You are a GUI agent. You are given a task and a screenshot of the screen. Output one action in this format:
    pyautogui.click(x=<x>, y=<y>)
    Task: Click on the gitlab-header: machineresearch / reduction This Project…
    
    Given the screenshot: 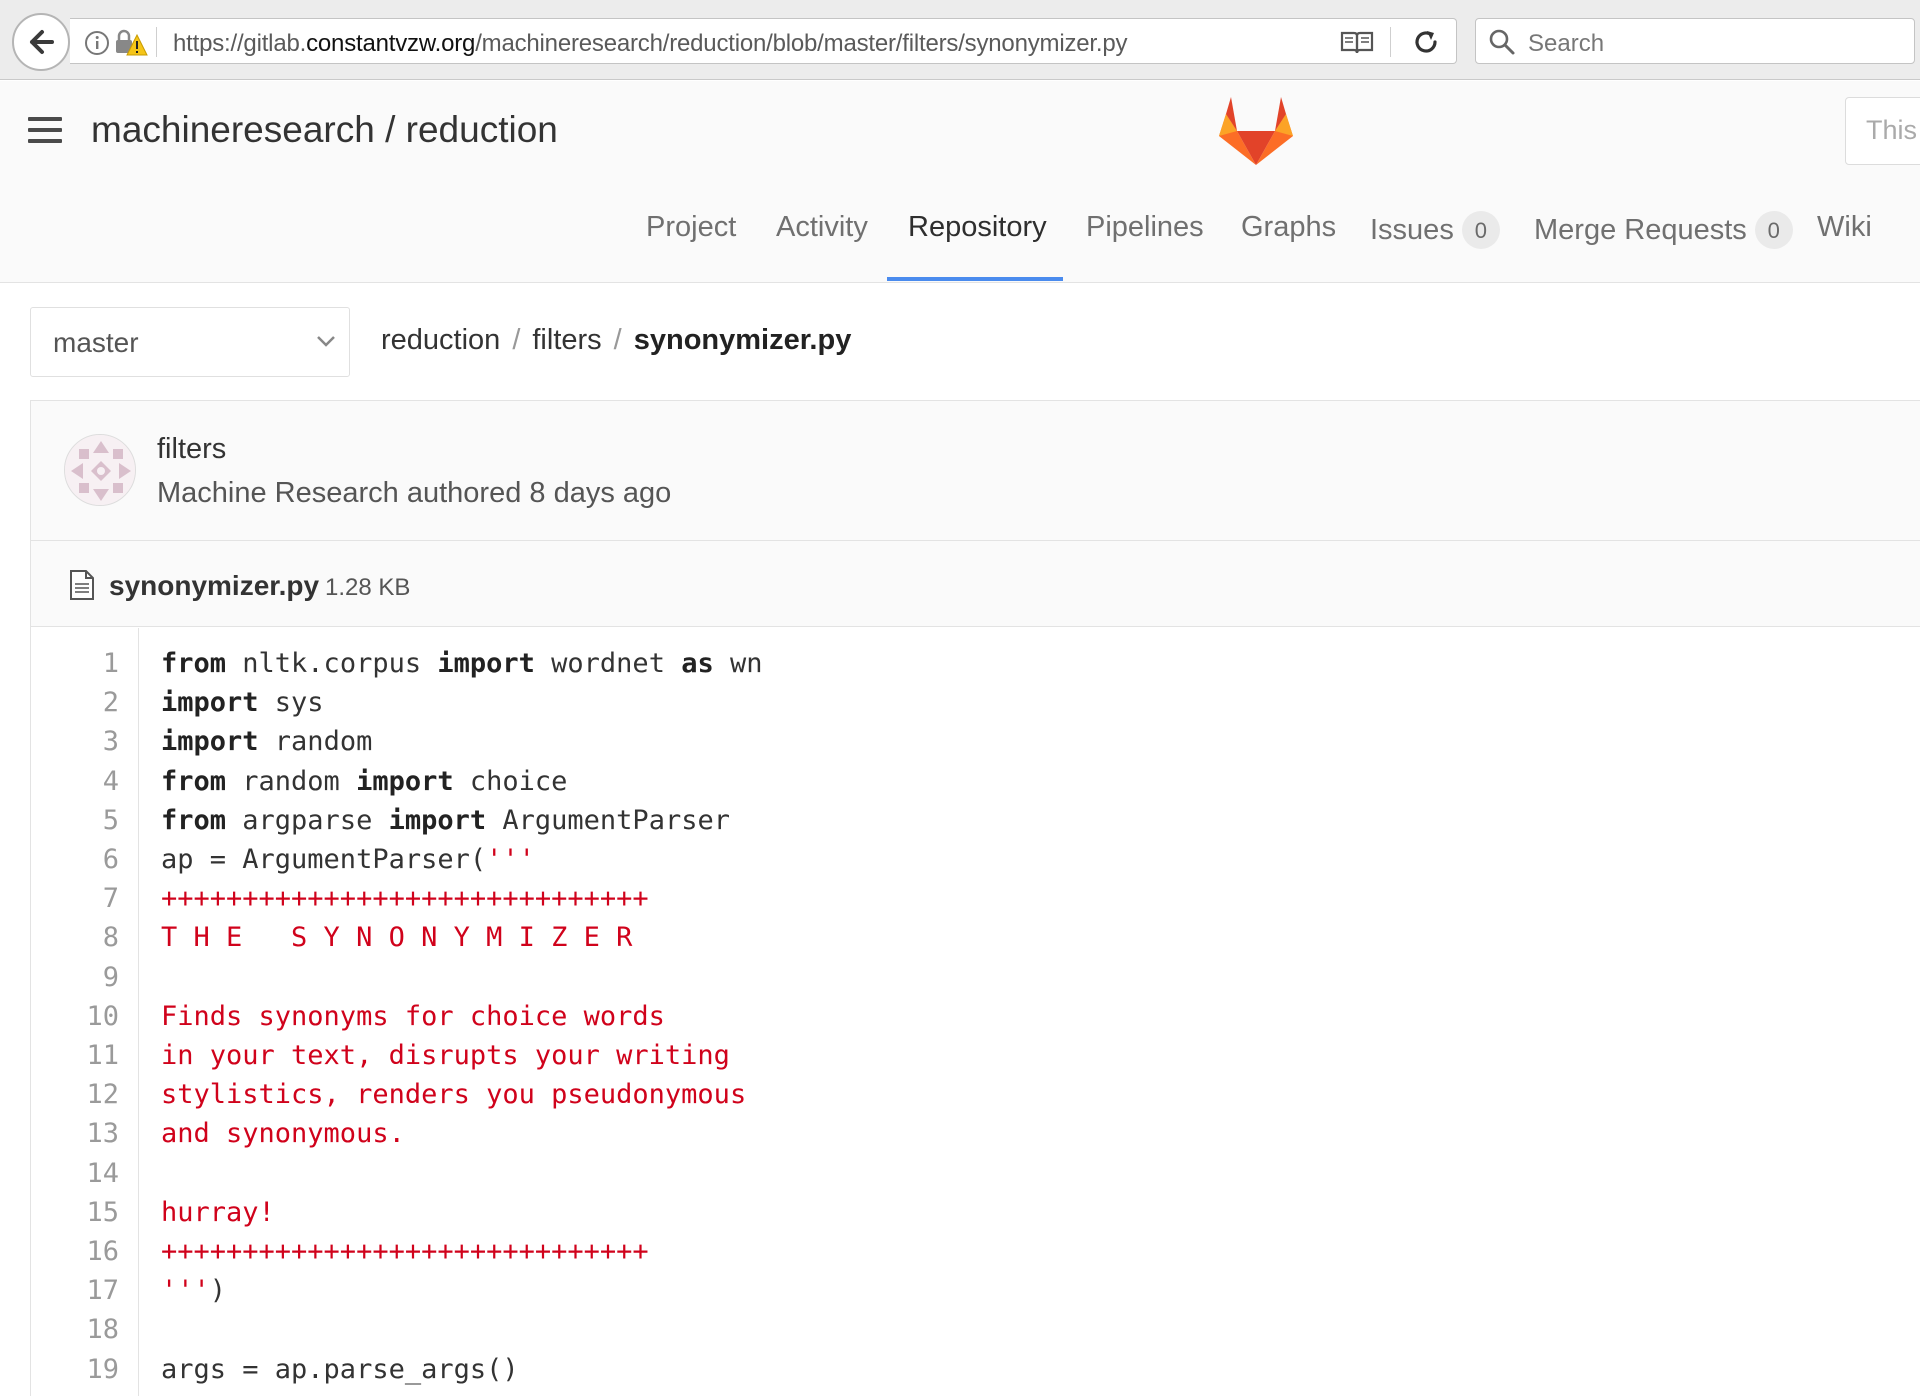 What is the action you would take?
    pyautogui.click(x=960, y=182)
    